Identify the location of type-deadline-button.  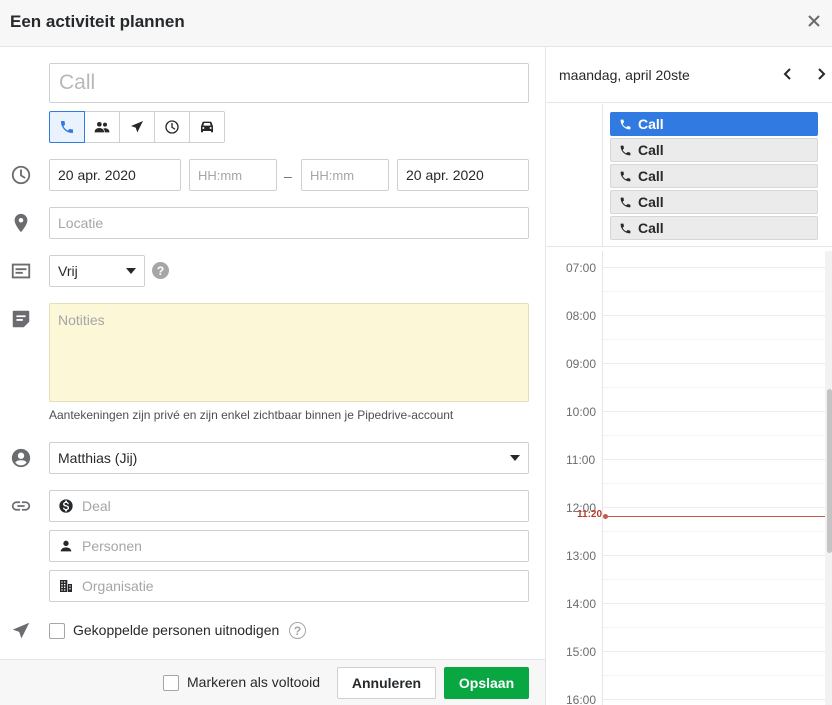
(172, 127).